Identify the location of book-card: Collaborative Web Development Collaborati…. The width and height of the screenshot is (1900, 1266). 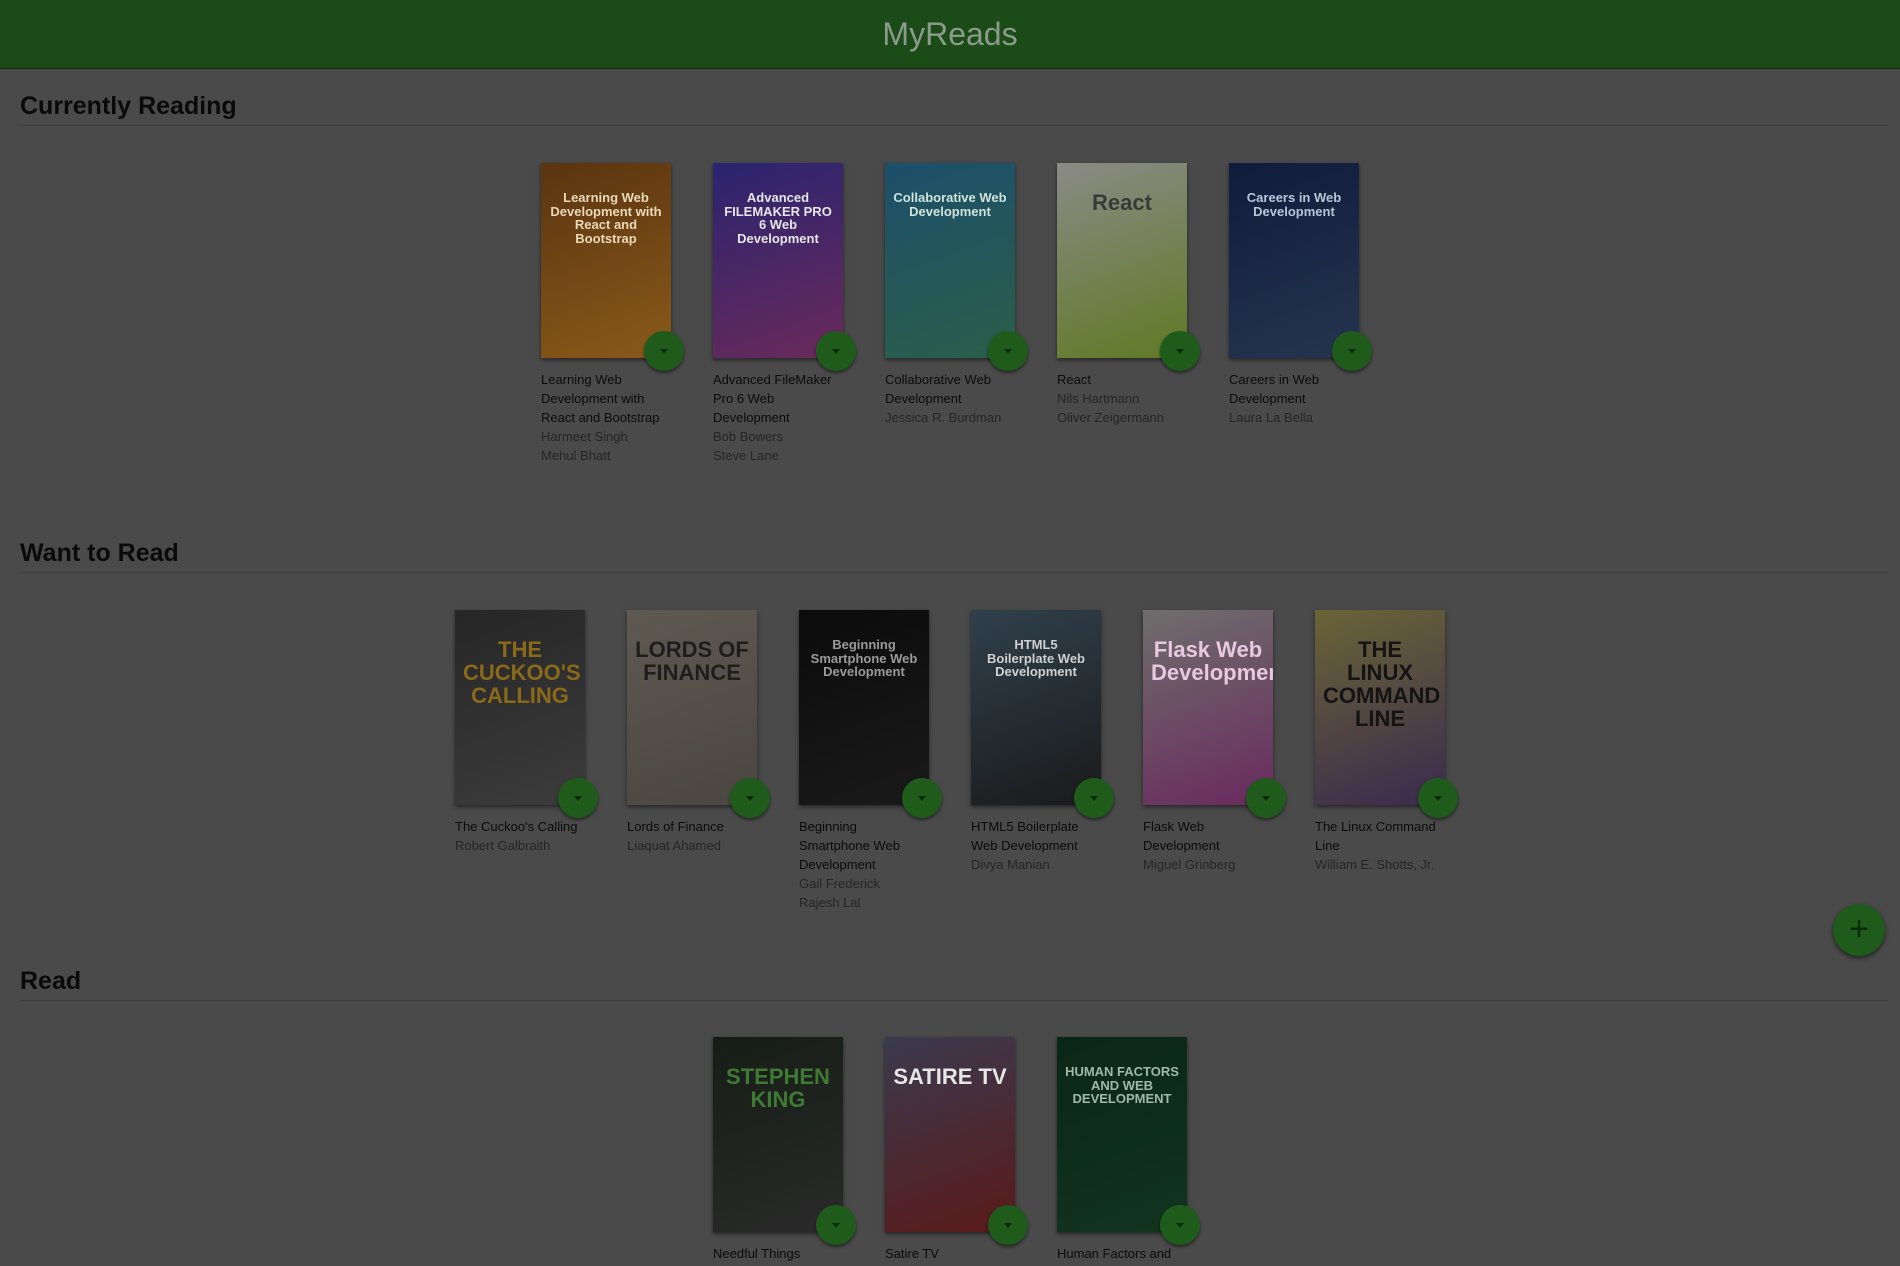
(956, 314).